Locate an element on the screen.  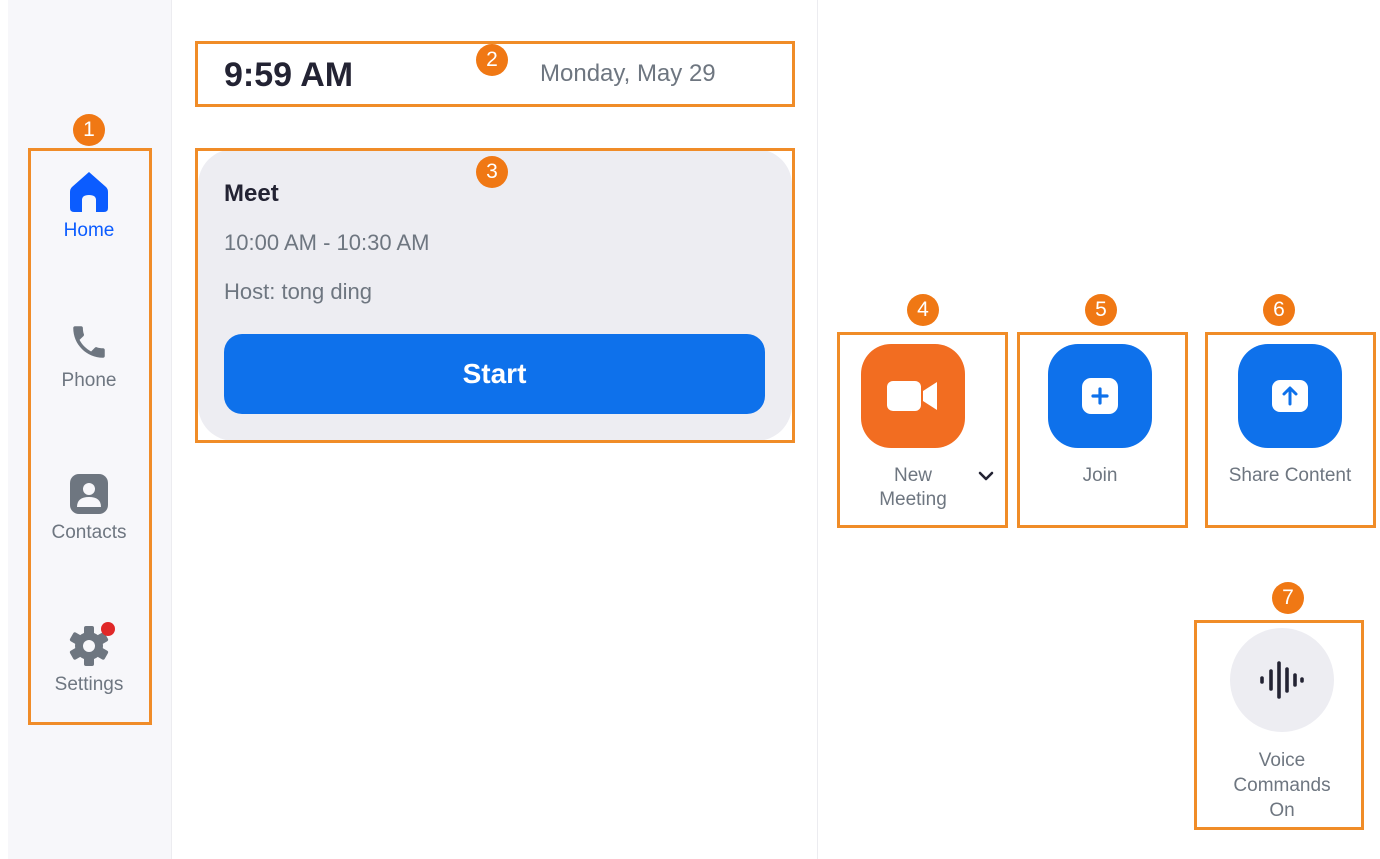
phone-icon is located at coordinates (89, 342).